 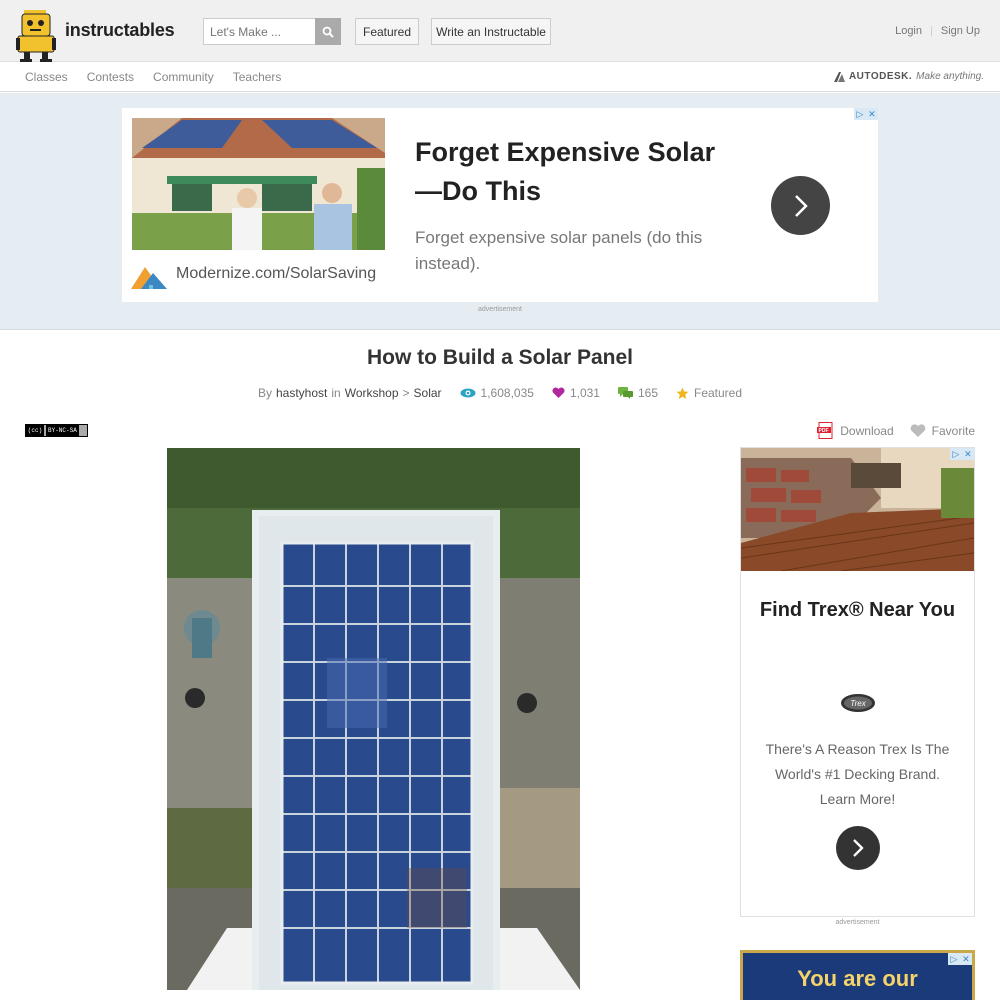 What do you see at coordinates (120, 30) in the screenshot?
I see `site-name: instructables` at bounding box center [120, 30].